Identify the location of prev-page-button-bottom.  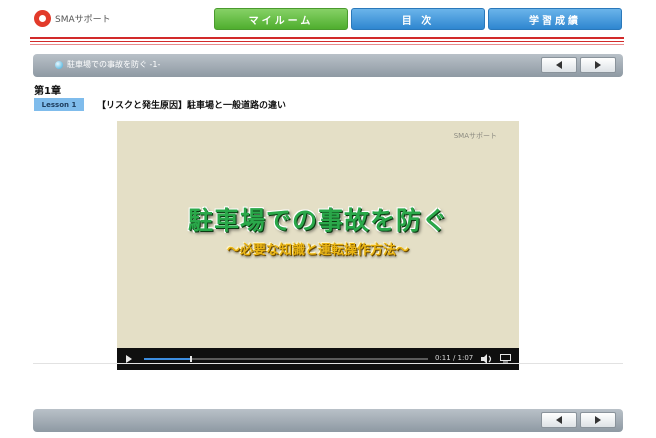
(559, 420).